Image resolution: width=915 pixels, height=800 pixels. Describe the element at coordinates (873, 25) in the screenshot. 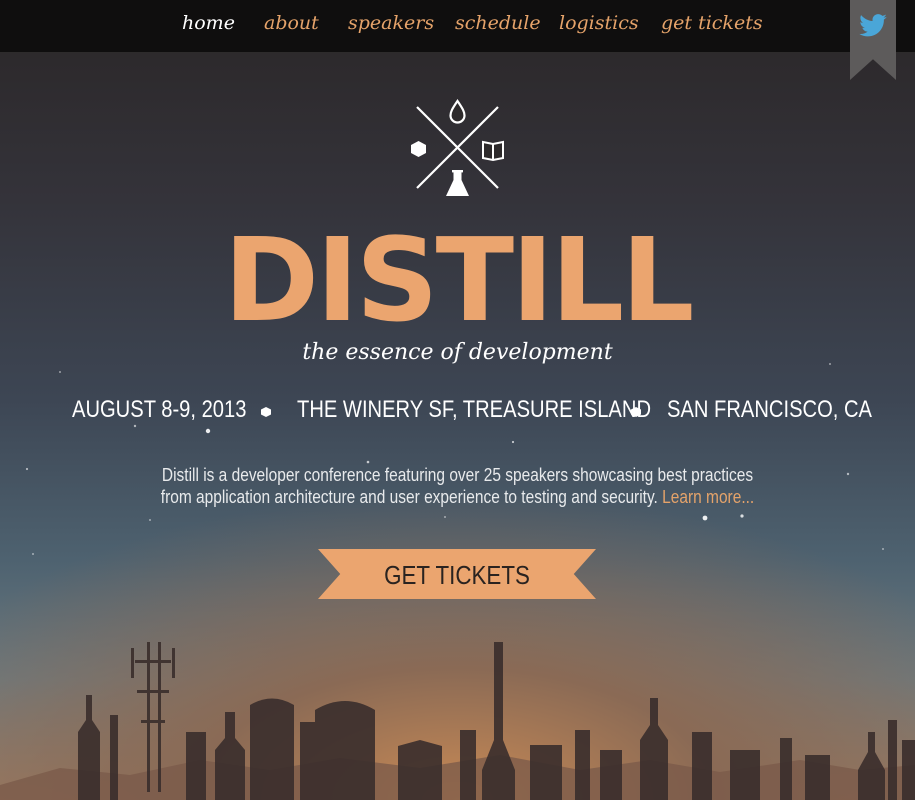

I see `twitter-icon` at that location.